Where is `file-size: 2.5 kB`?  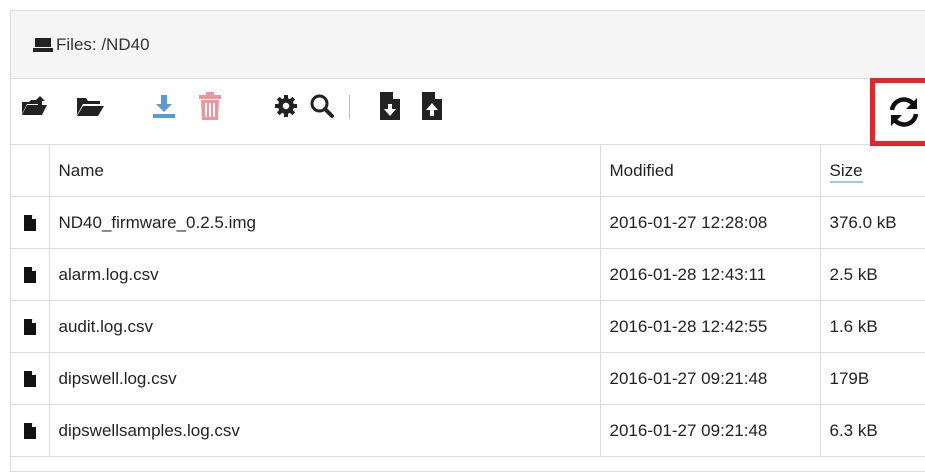
file-size: 2.5 kB is located at coordinates (872, 274).